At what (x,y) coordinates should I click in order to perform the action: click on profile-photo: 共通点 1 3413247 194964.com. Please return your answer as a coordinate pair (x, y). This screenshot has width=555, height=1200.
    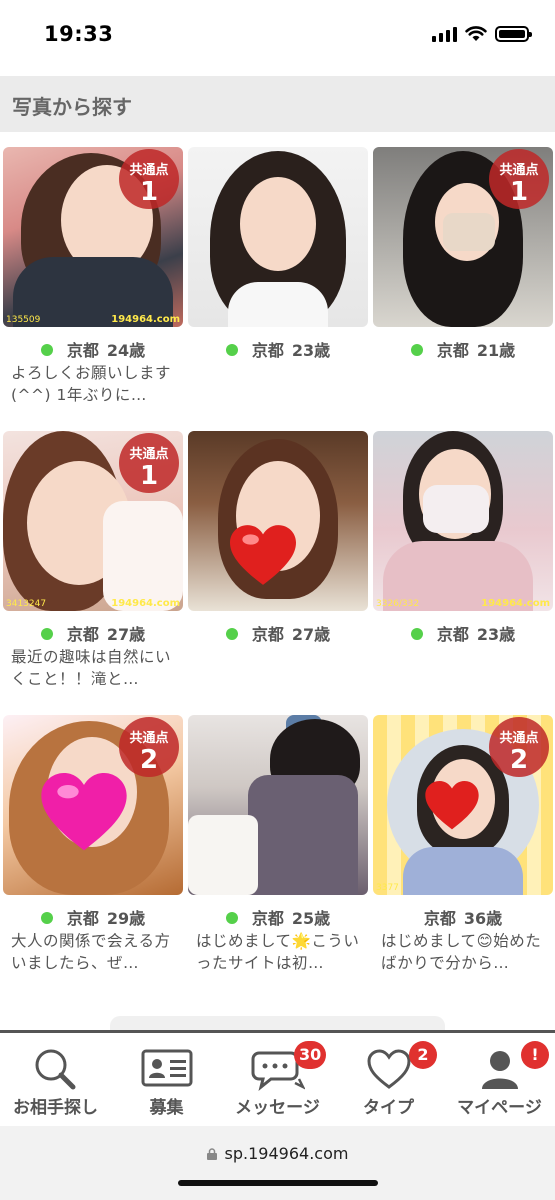
    Looking at the image, I should click on (93, 521).